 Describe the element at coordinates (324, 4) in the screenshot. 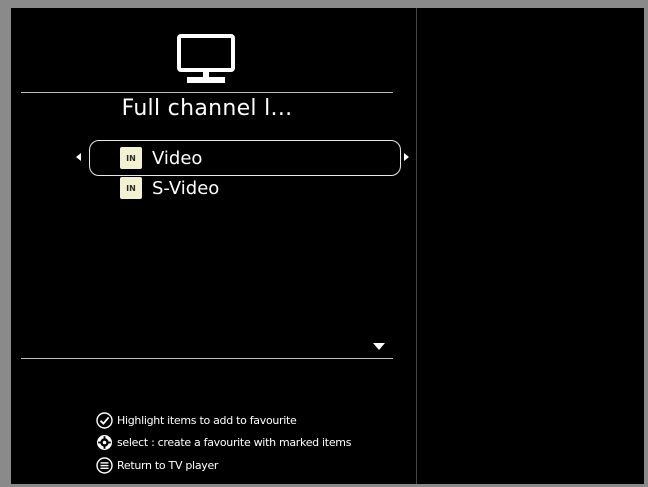

I see `window-frame-top` at that location.